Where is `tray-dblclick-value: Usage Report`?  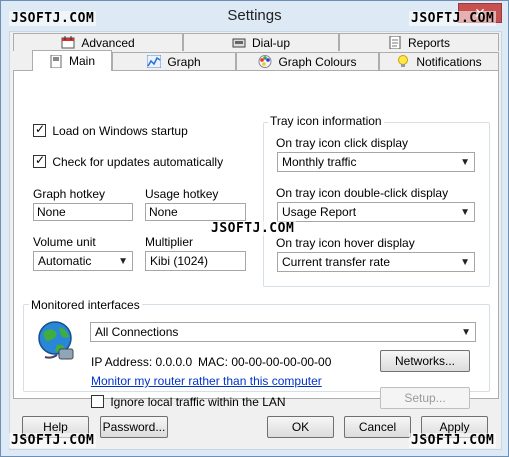
tray-dblclick-value: Usage Report is located at coordinates (319, 212).